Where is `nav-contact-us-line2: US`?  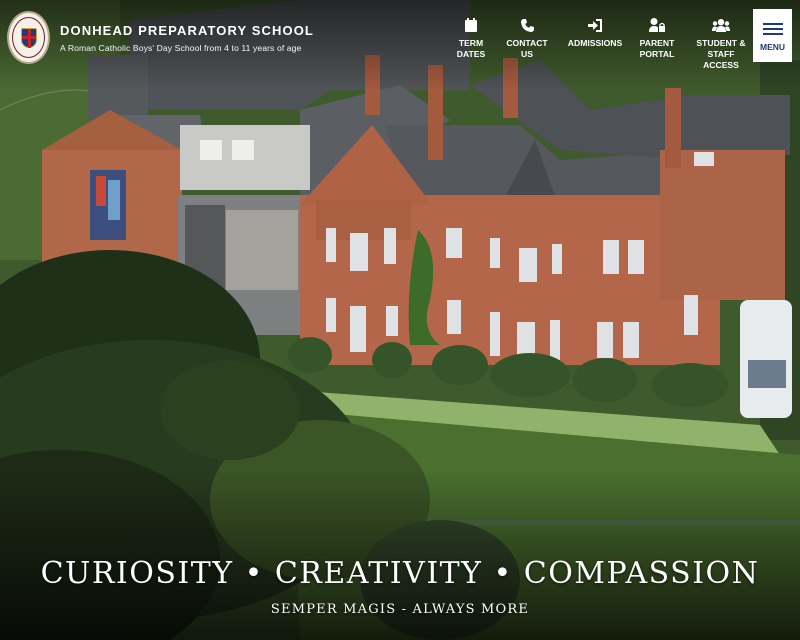
nav-contact-us-line2: US is located at coordinates (527, 54).